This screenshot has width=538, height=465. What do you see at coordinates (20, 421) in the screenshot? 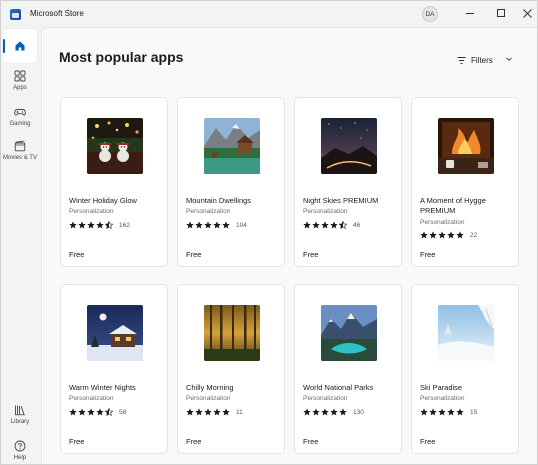
I see `sidebar-item-label: Library` at bounding box center [20, 421].